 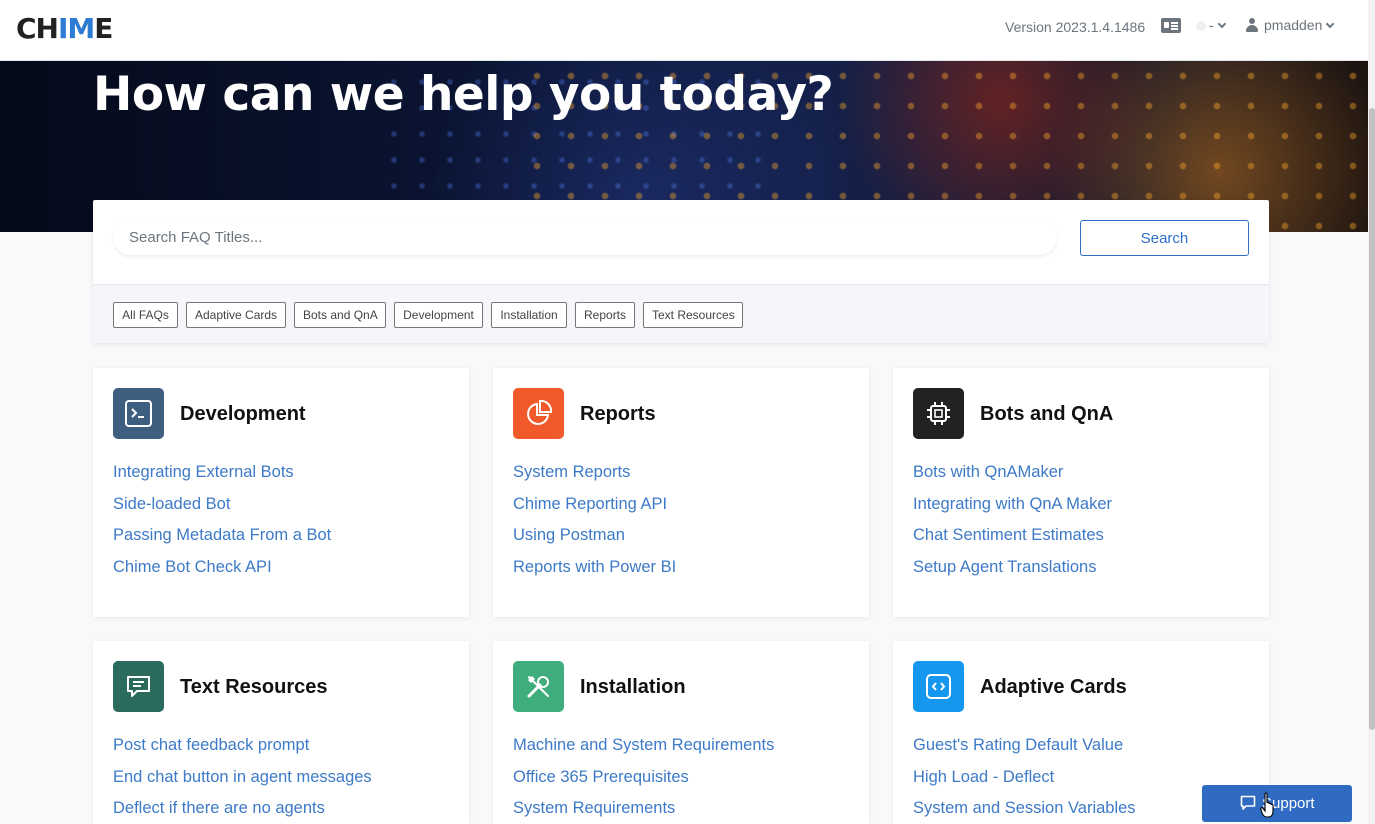 I want to click on faq-link: Post chat feedback prompt, so click(x=211, y=745).